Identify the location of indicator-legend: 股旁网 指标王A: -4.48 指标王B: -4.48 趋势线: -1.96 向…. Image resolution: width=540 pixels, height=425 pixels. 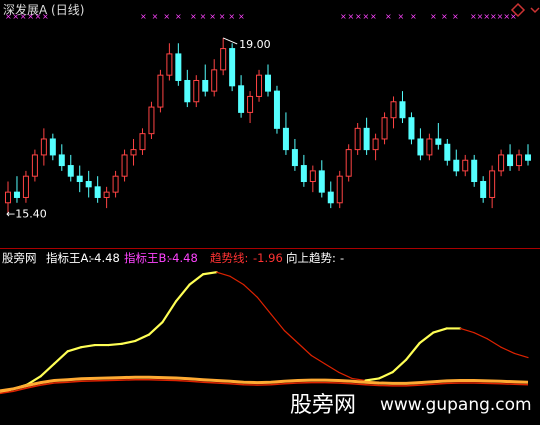
(173, 258).